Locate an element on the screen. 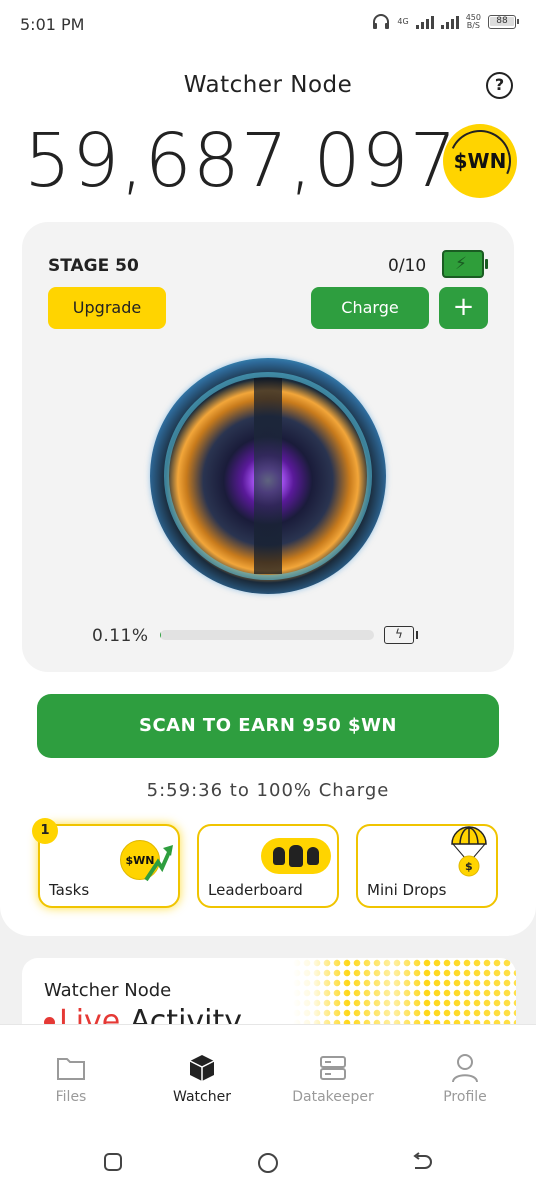 The height and width of the screenshot is (1200, 536). trend-up-arrow-icon is located at coordinates (158, 863).